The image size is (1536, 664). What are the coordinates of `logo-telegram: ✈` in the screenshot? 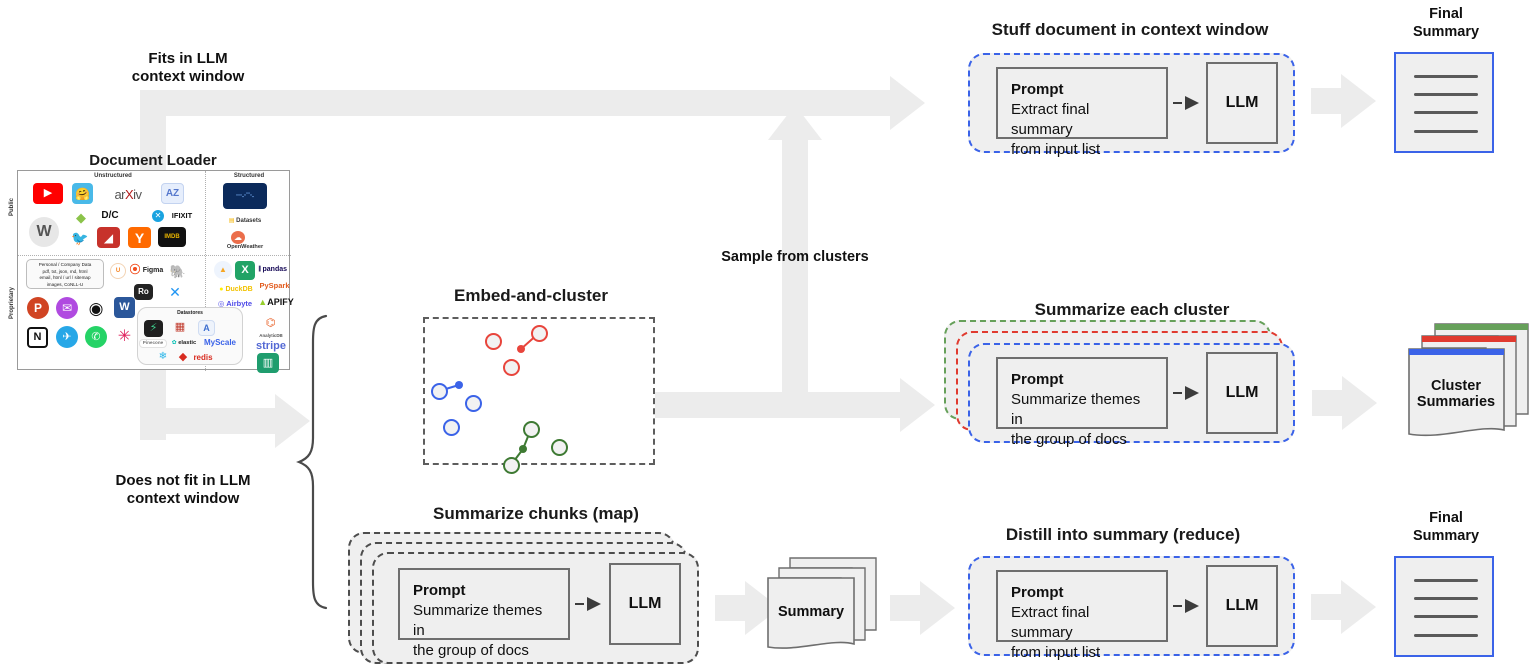 It's located at (67, 337).